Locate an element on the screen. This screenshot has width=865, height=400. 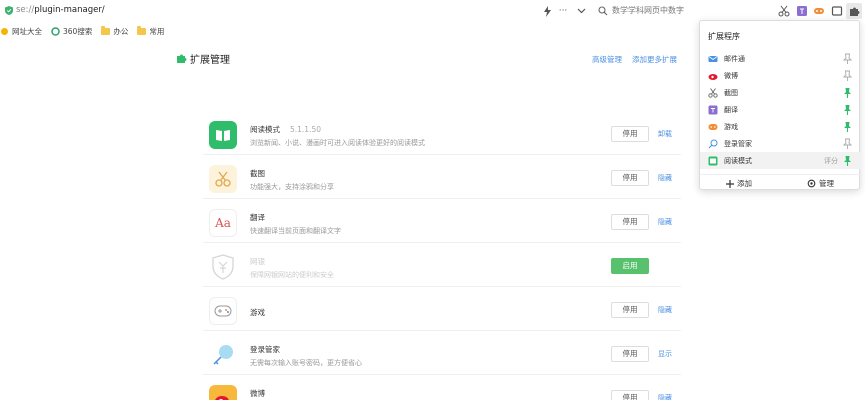
toolbar: se://plugin-manager/ ··· 数学学科网页中数字 is located at coordinates (432, 11).